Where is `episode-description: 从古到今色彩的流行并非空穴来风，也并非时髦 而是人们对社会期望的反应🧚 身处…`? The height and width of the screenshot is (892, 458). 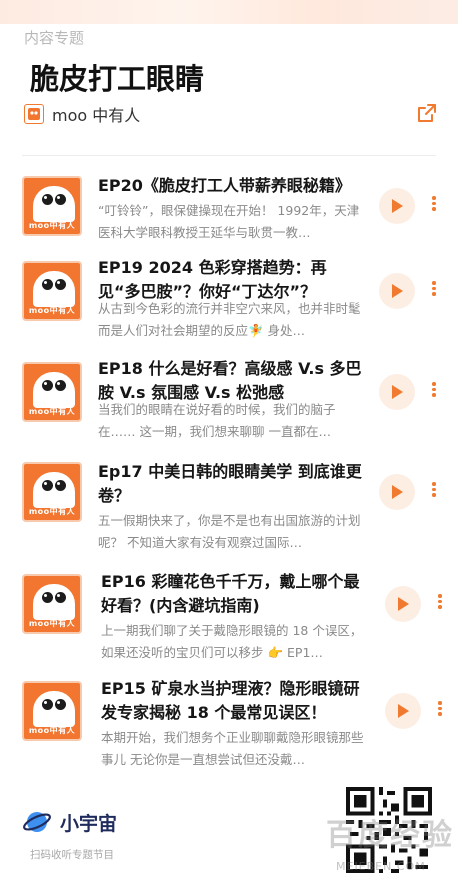 episode-description: 从古到今色彩的流行并非空穴来风，也并非时髦 而是人们对社会期望的反应🧚 身处… is located at coordinates (229, 319).